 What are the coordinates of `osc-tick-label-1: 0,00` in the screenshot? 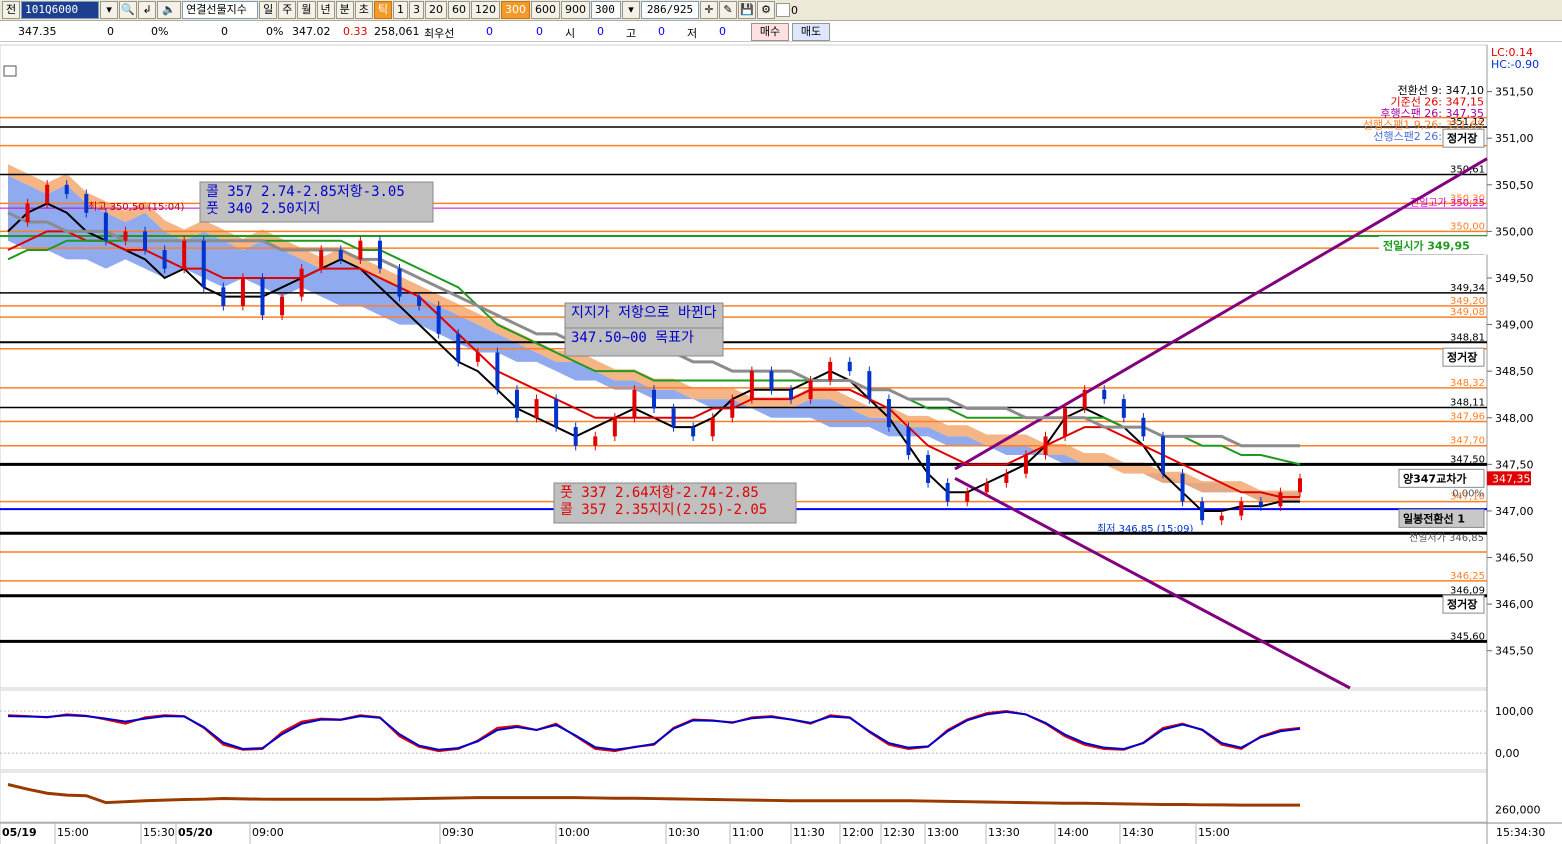 It's located at (1507, 753).